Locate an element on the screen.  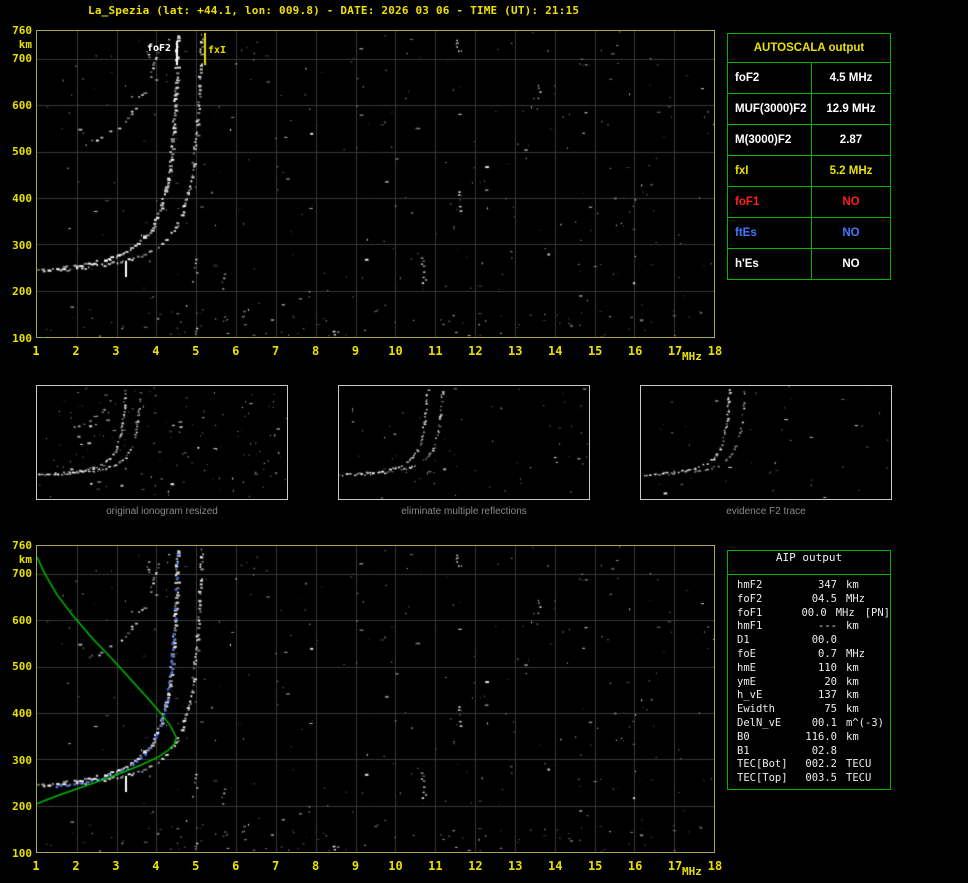
aip-row-value: 00.1 is located at coordinates (824, 722).